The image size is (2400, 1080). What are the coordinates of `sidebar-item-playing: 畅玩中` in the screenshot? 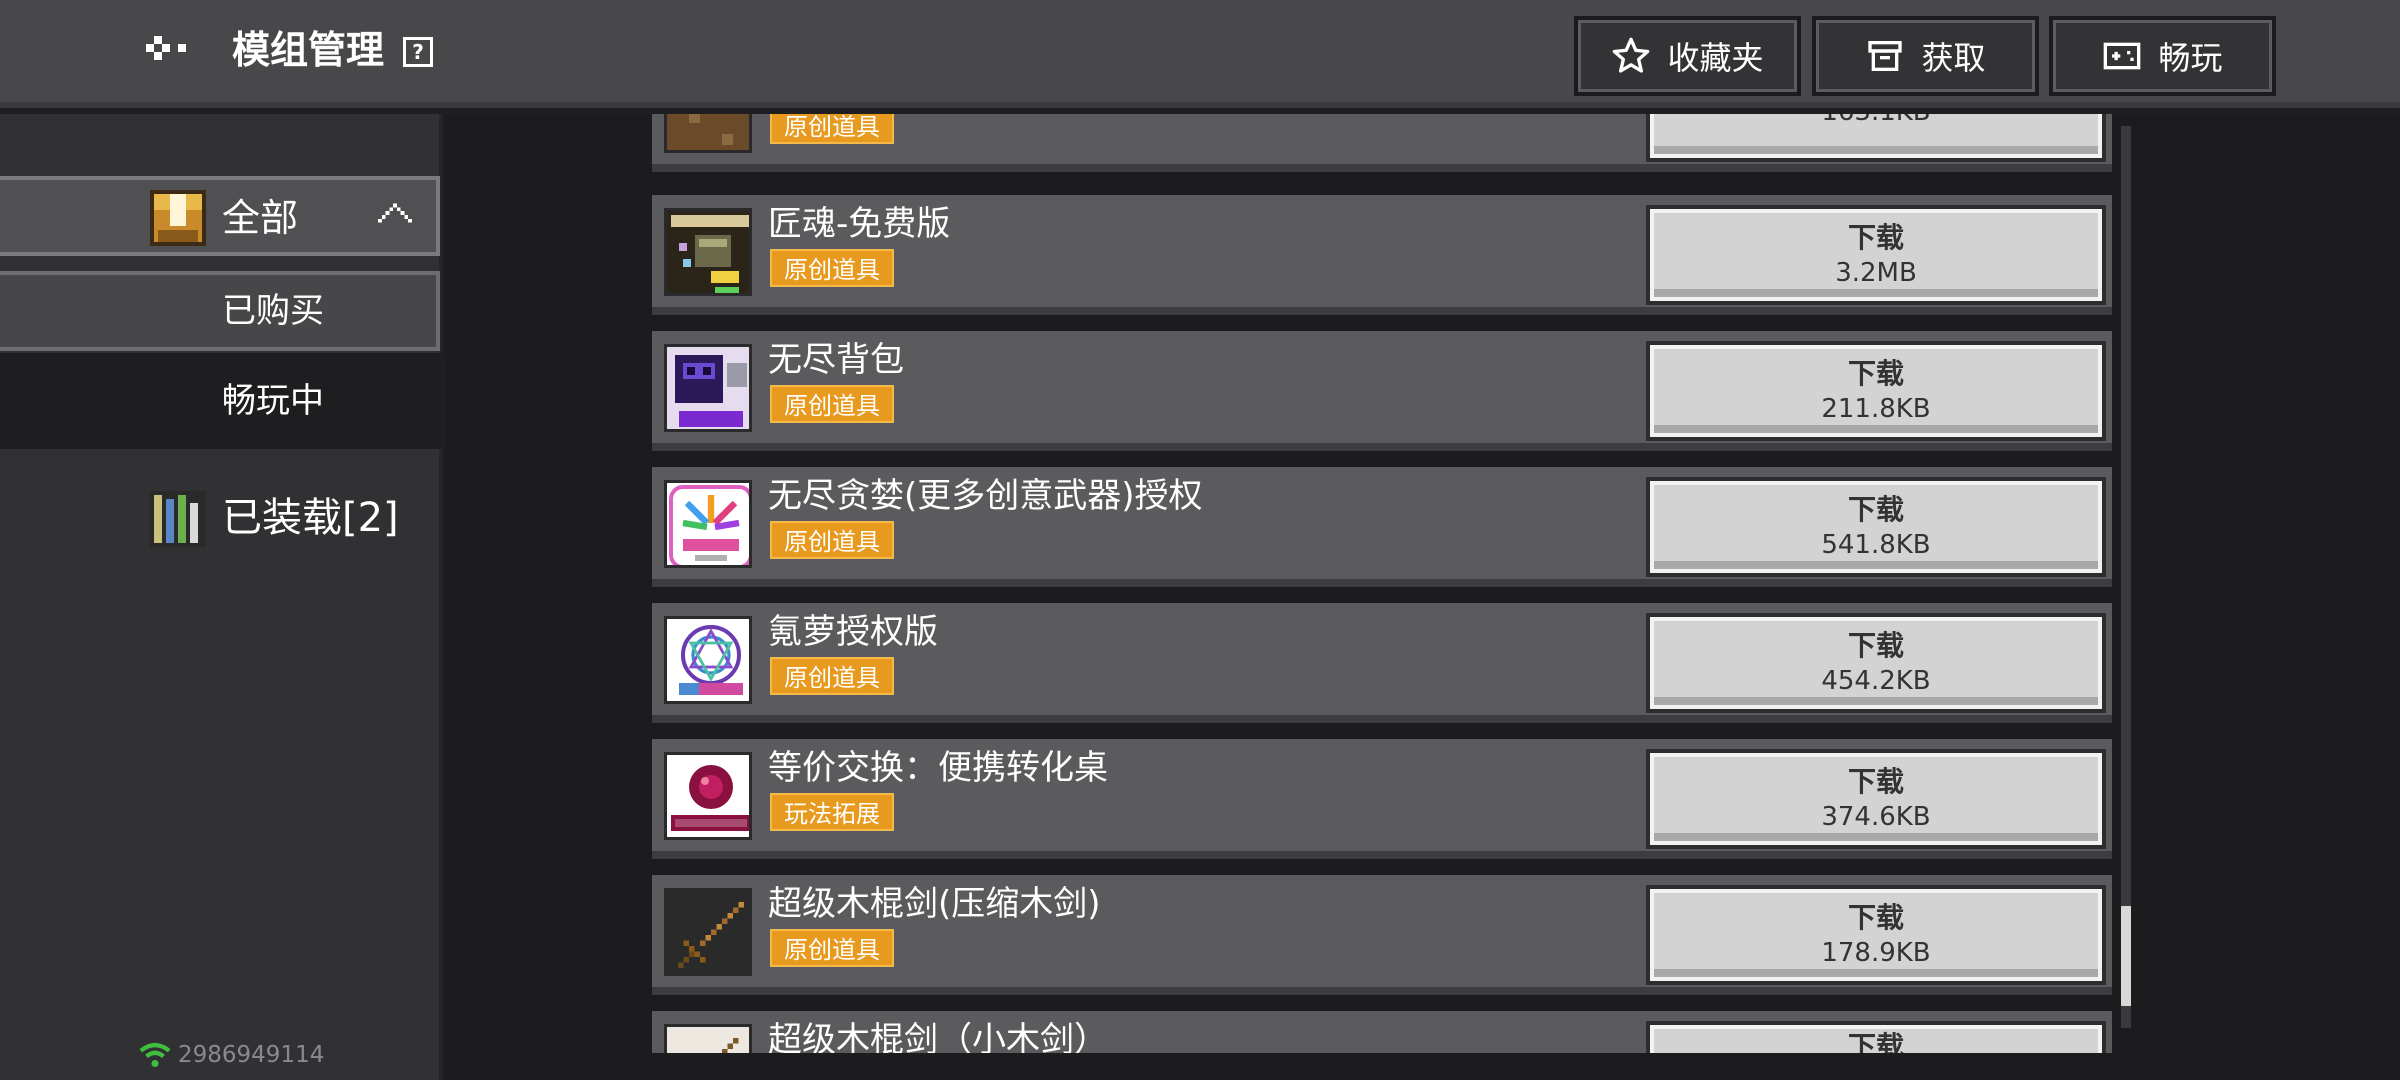 It's located at (221, 401).